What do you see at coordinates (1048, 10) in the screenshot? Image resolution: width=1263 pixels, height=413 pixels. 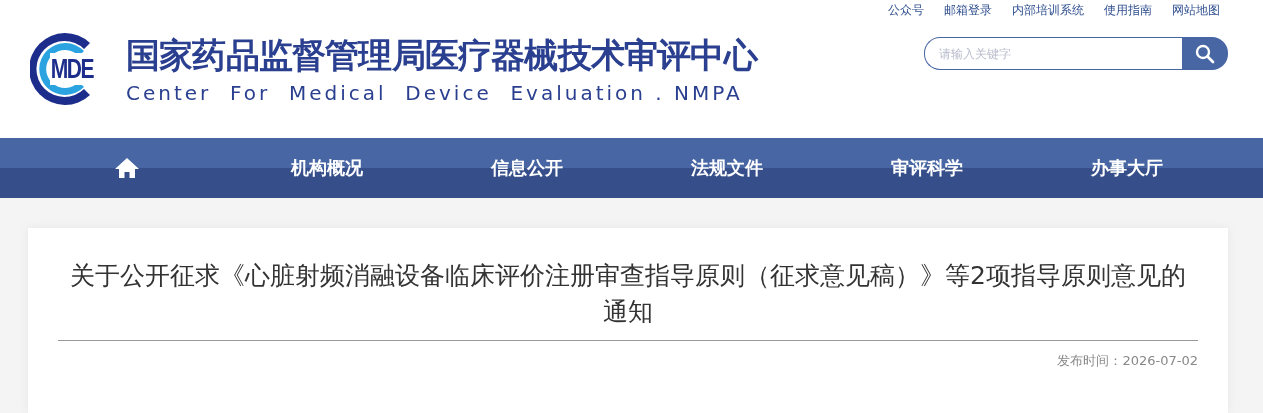 I see `top-link: 内部培训系统` at bounding box center [1048, 10].